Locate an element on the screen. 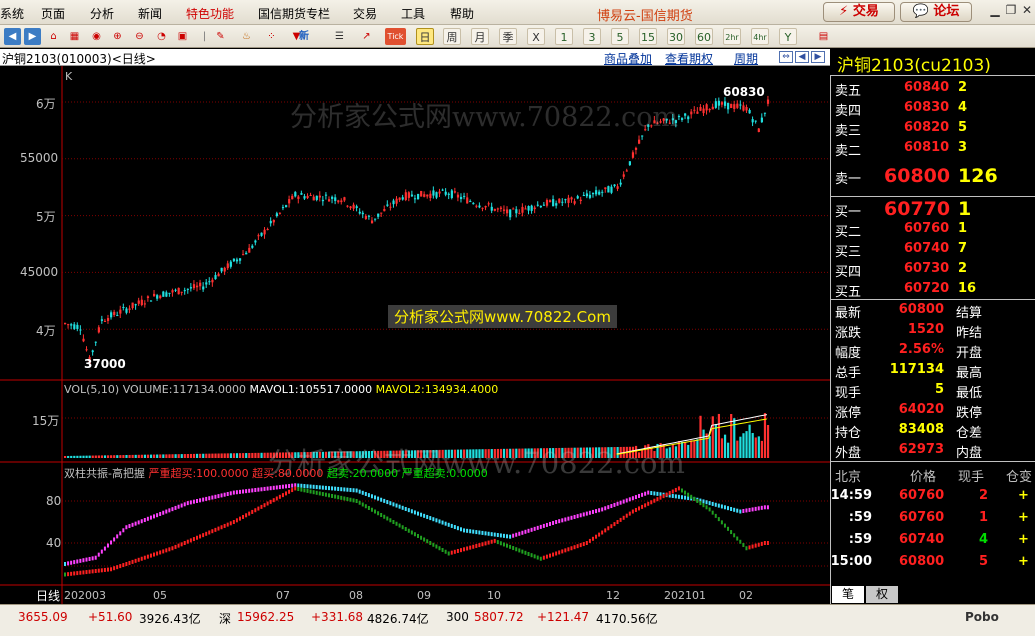  home-icon: ⌂ is located at coordinates (53, 36).